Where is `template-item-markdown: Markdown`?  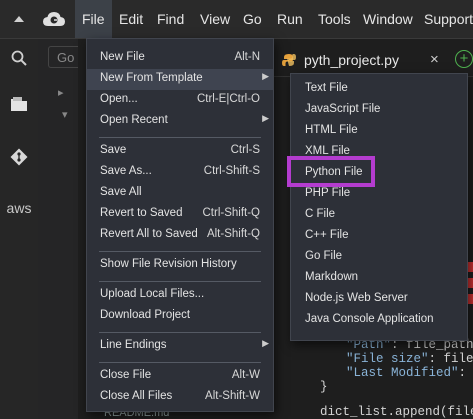 template-item-markdown: Markdown is located at coordinates (379, 278).